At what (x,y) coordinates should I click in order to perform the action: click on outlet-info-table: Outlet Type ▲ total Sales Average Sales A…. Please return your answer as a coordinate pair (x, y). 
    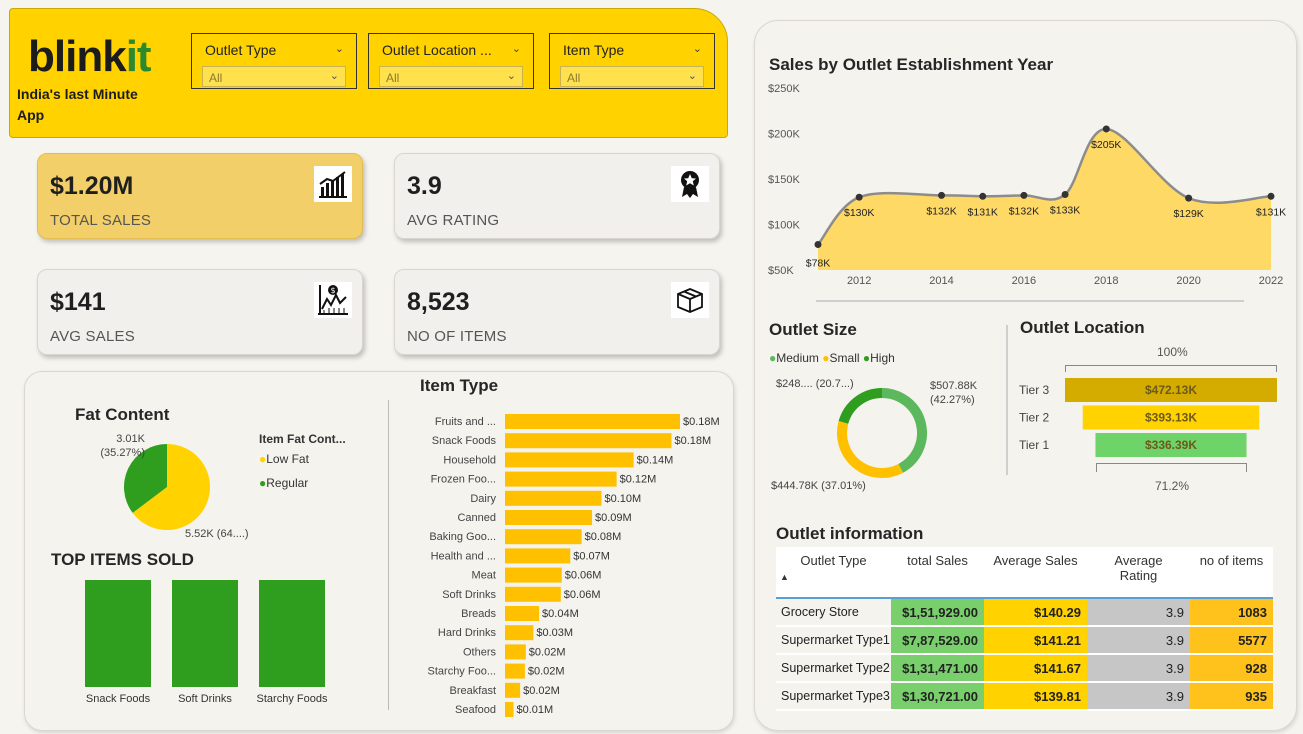
    Looking at the image, I should click on (1024, 629).